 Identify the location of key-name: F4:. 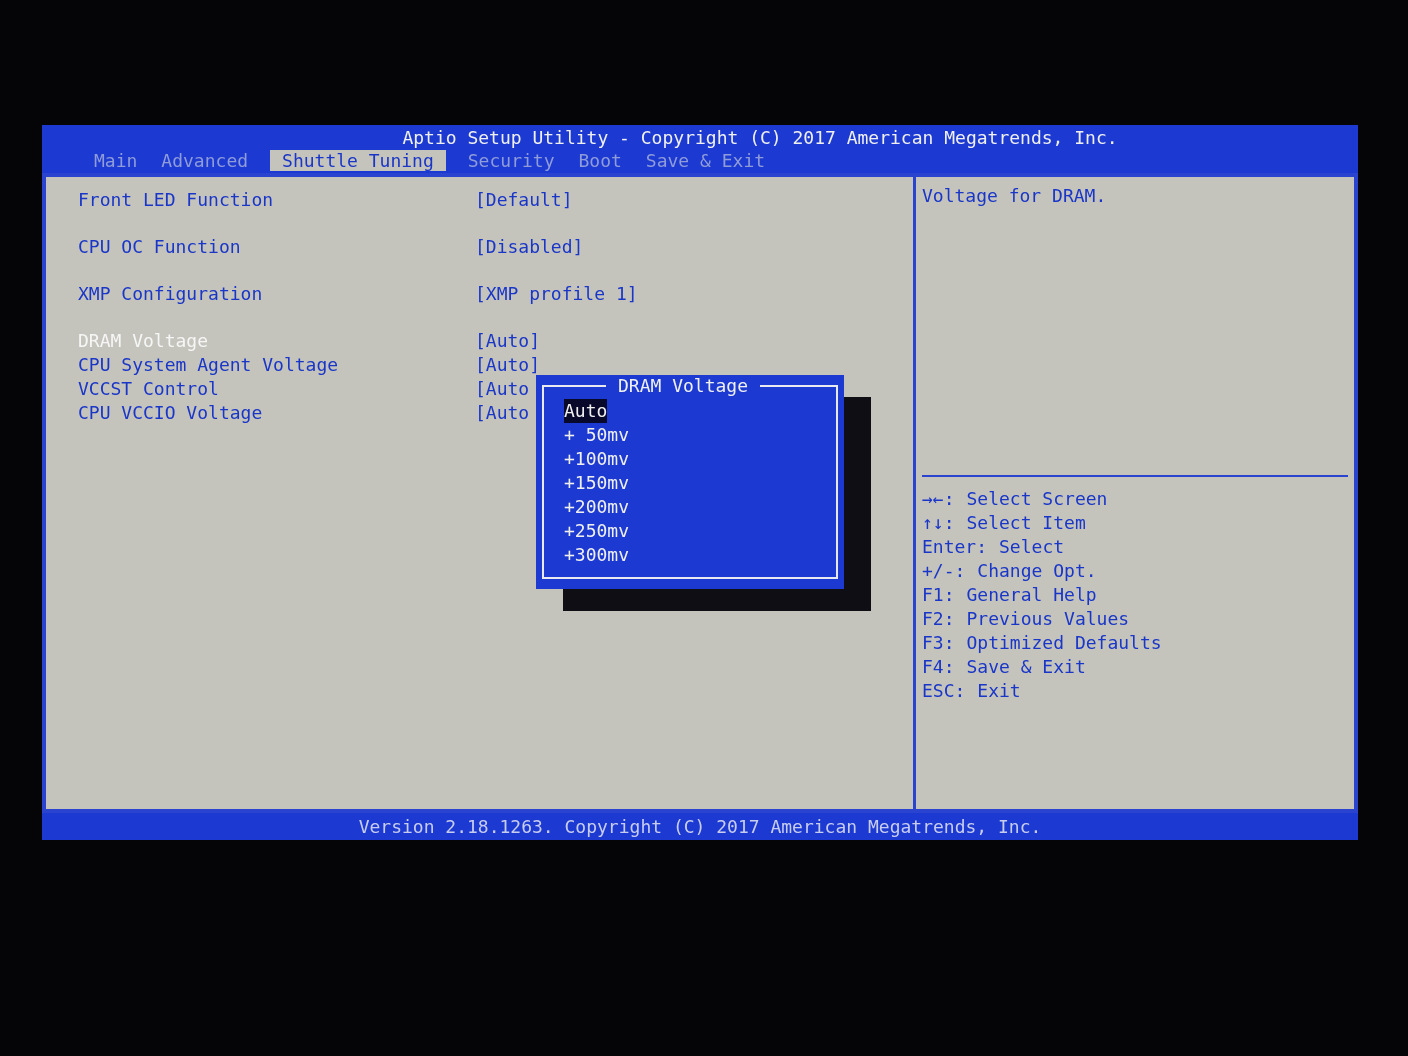
(938, 667).